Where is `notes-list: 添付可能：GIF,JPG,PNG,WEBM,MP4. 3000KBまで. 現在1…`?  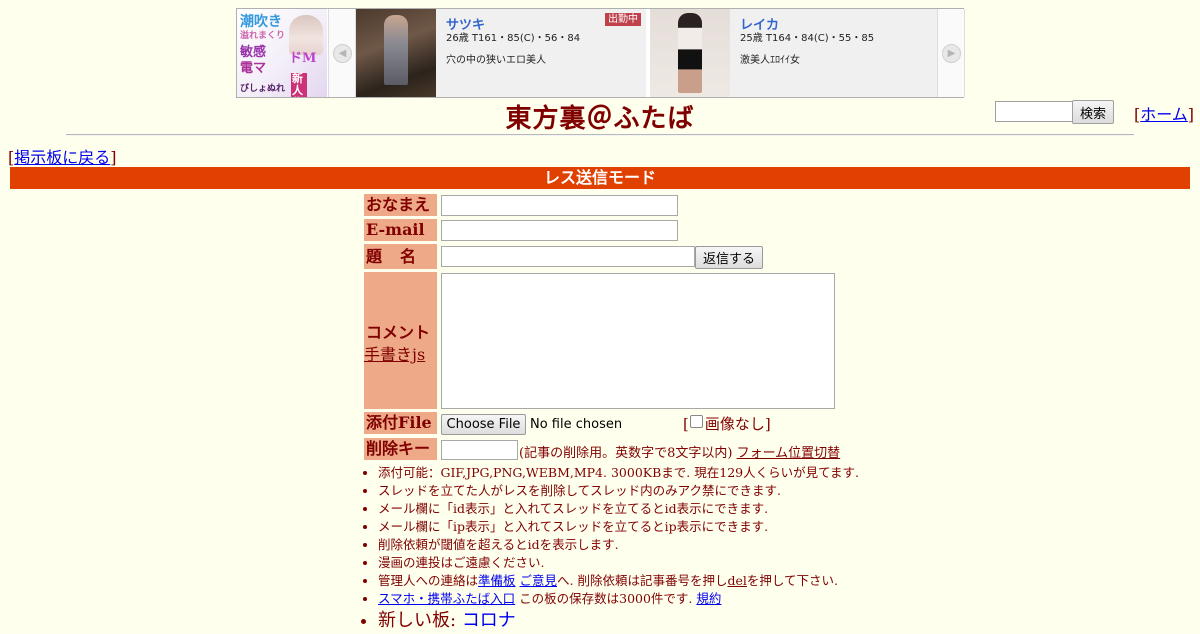 notes-list: 添付可能：GIF,JPG,PNG,WEBM,MP4. 3000KBまで. 現在1… is located at coordinates (610, 548).